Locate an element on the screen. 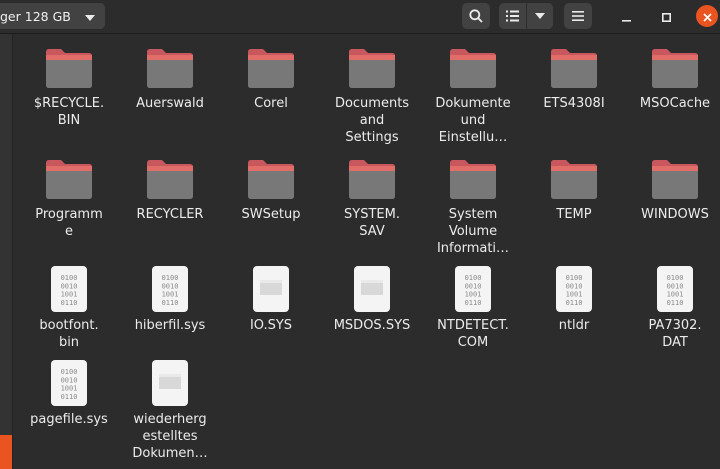 The image size is (720, 469). close-button is located at coordinates (707, 16).